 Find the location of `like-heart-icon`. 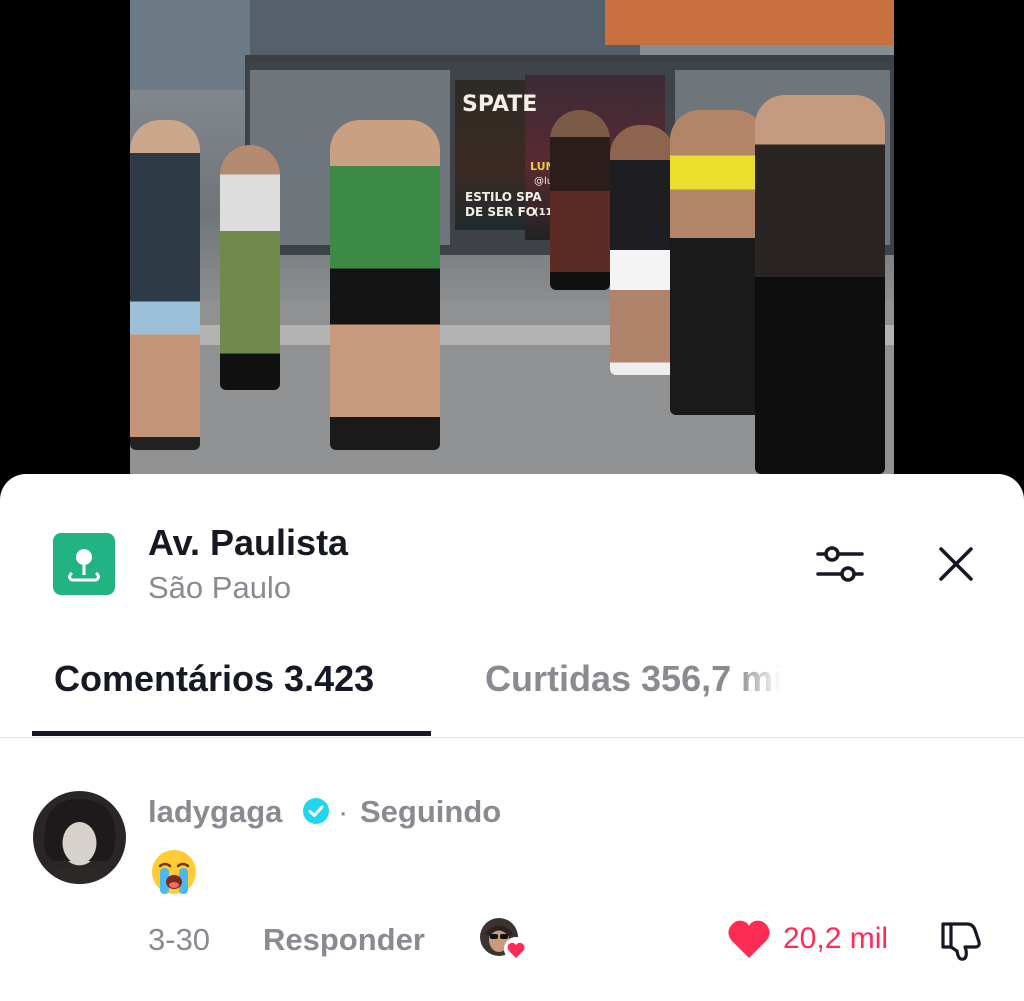

like-heart-icon is located at coordinates (749, 939).